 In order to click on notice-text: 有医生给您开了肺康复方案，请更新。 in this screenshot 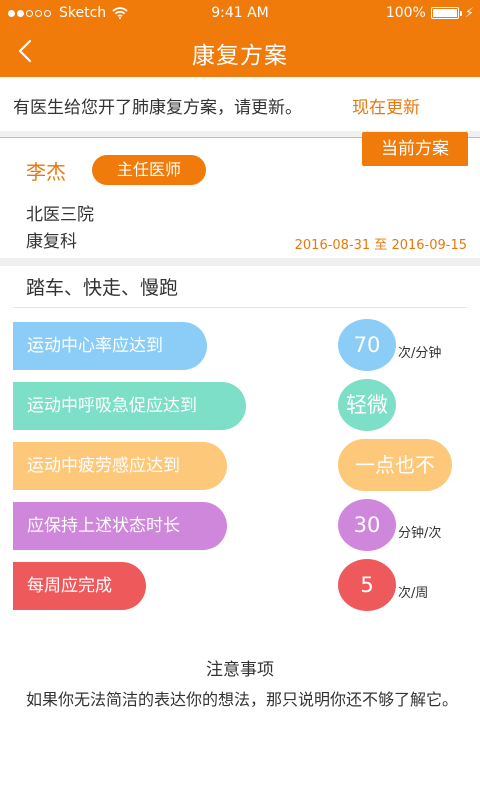, I will do `click(157, 108)`.